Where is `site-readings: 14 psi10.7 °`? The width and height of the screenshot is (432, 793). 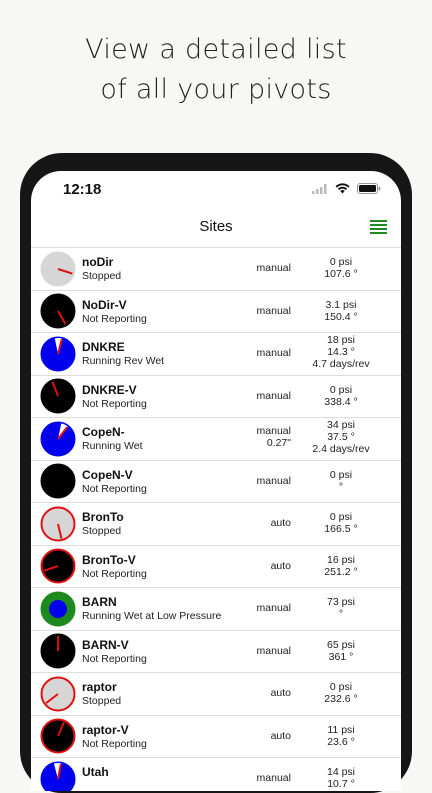
site-readings: 14 psi10.7 ° is located at coordinates (341, 778).